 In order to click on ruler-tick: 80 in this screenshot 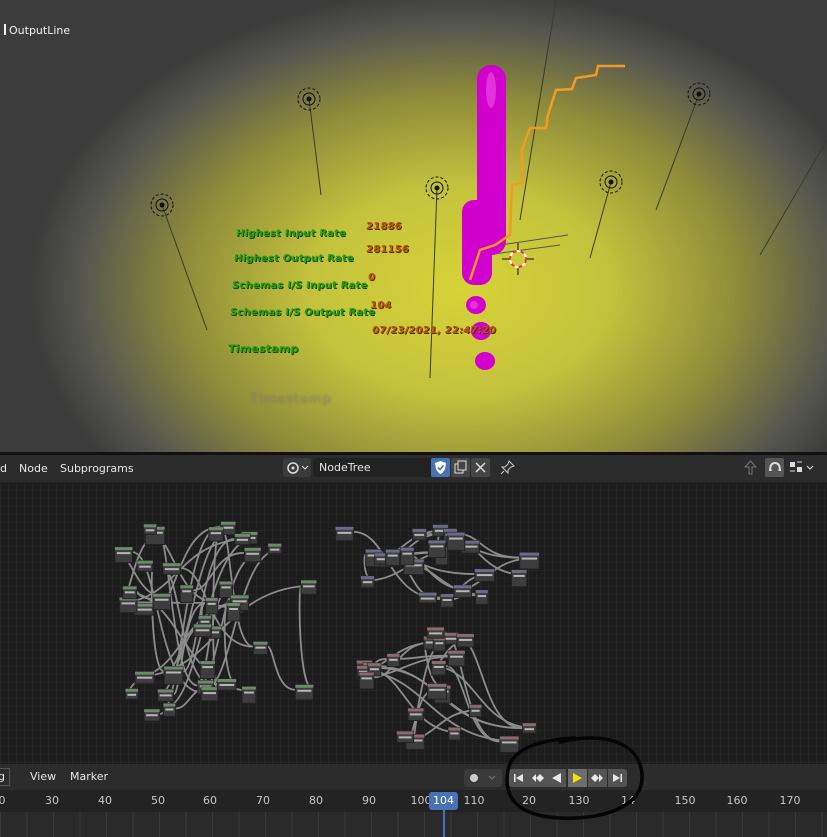, I will do `click(316, 800)`.